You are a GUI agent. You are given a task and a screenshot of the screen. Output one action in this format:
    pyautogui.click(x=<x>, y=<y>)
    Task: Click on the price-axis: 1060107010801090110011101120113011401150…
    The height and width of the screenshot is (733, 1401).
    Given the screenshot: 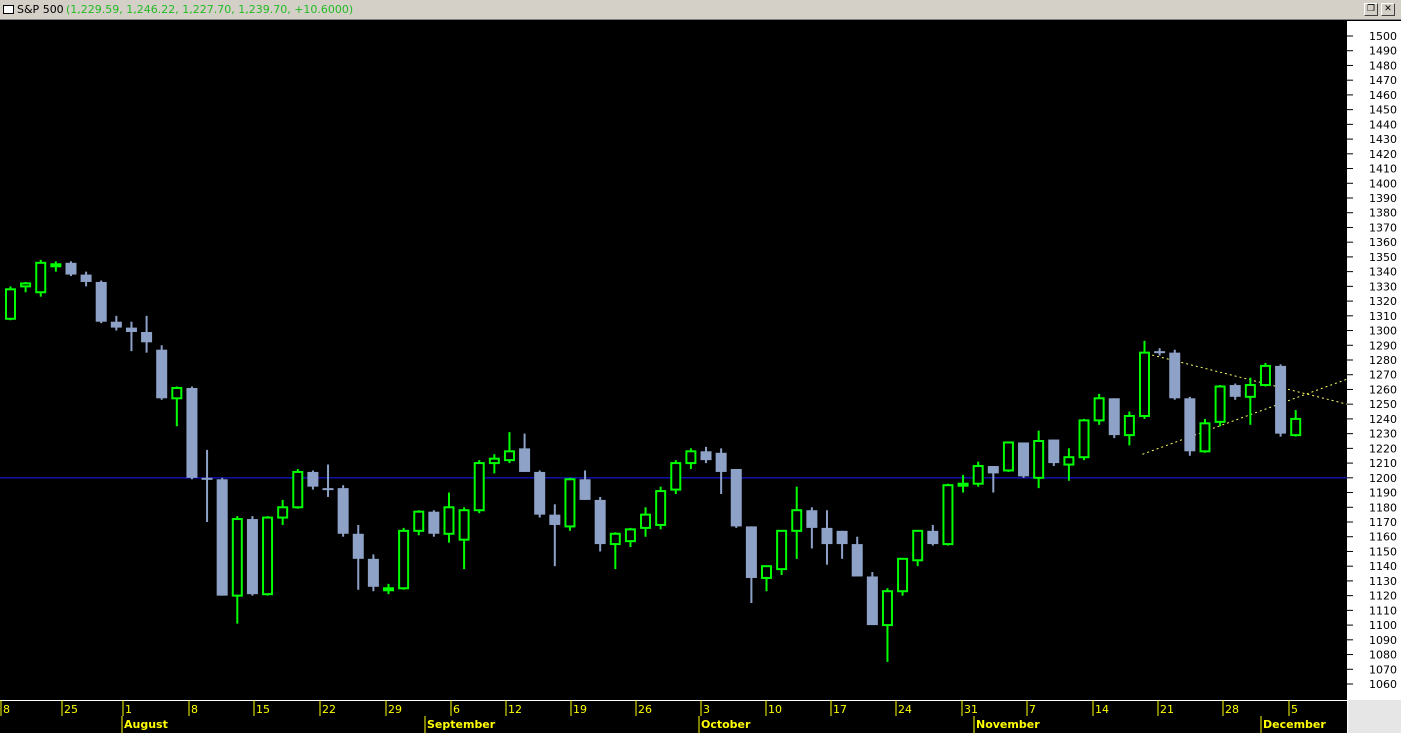 What is the action you would take?
    pyautogui.click(x=1374, y=360)
    